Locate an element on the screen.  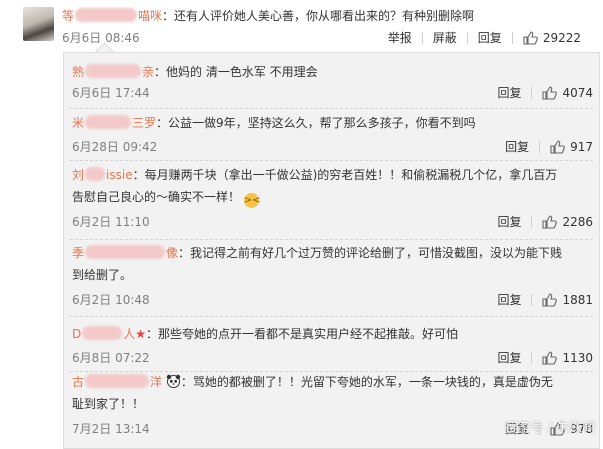
reply-text: 古洋 ：骂她的都被删了！！光留下夸她的水军，一条一块钱的，真是虚伪无 is located at coordinates (312, 381).